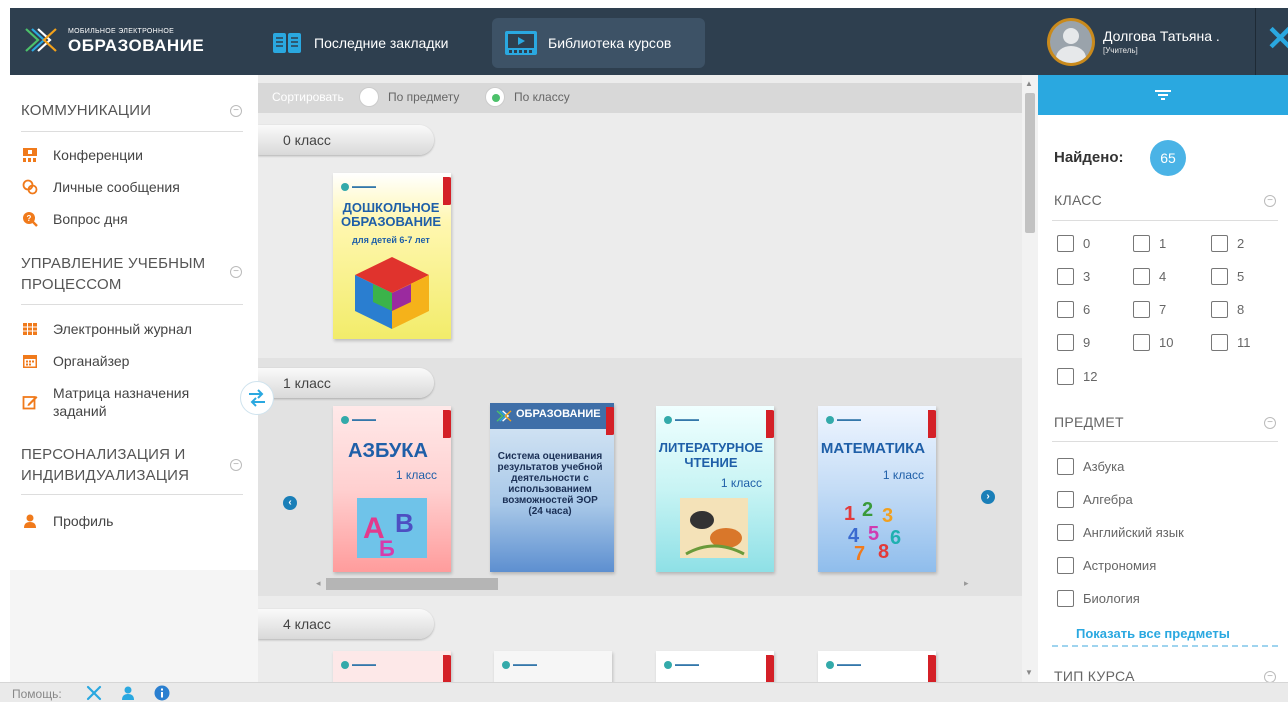 This screenshot has height=702, width=1288. I want to click on found-label: Найдено:, so click(1089, 157).